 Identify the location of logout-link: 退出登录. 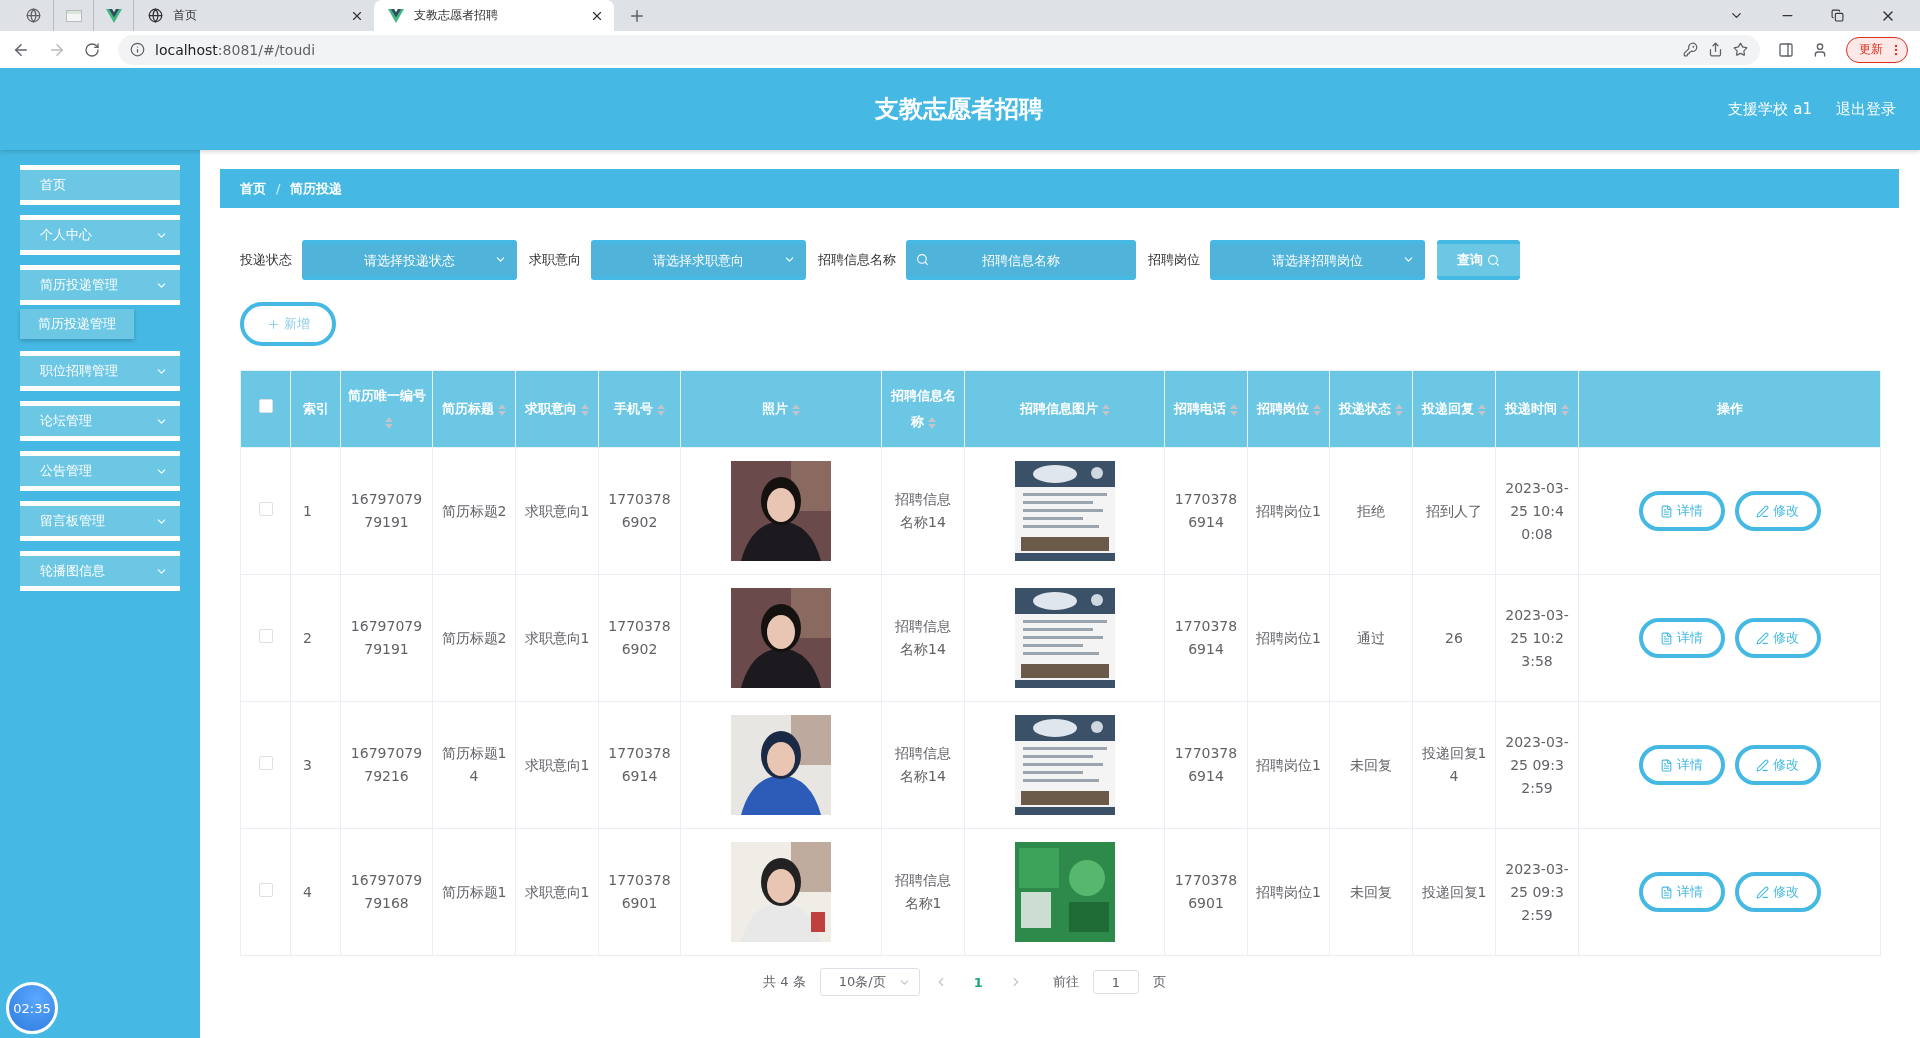
(1866, 109).